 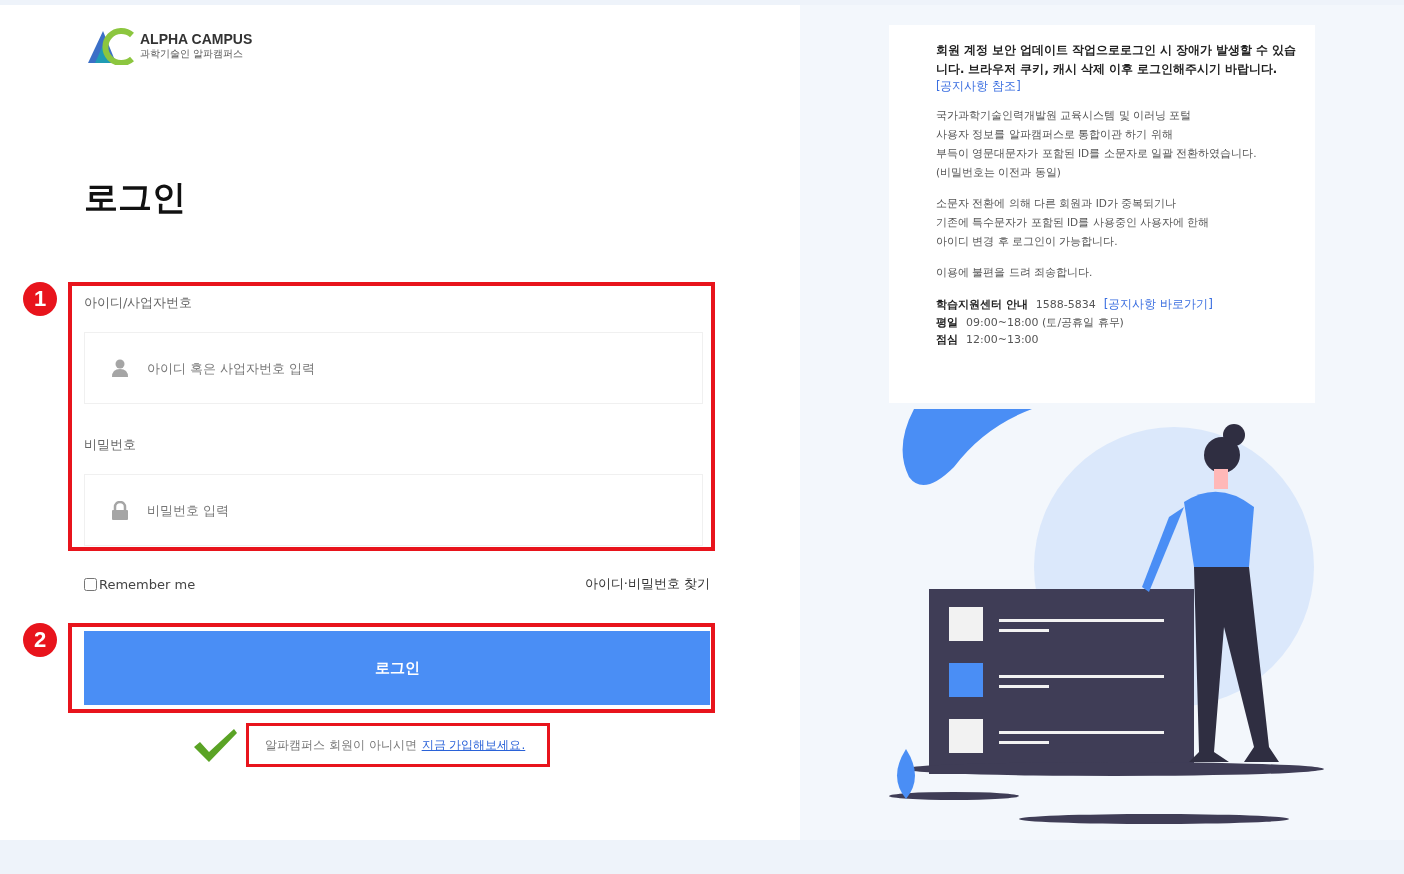 I want to click on step-number: 1, so click(x=40, y=299).